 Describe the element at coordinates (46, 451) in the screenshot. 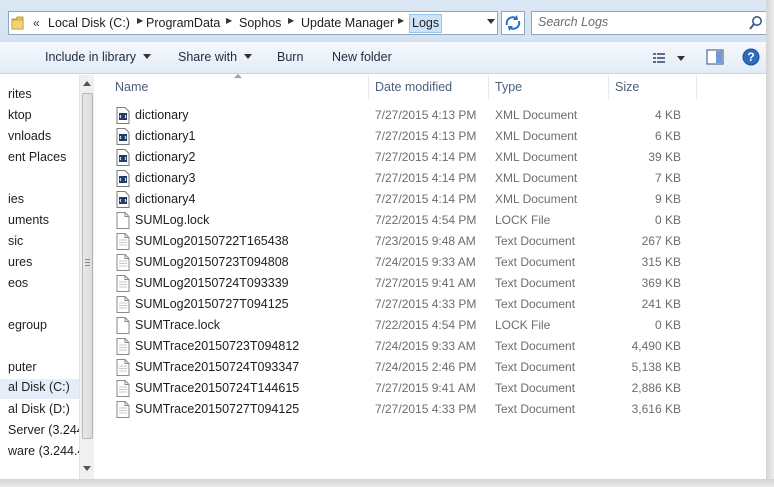

I see `nav-item-network-share: ware (3.244.4` at that location.